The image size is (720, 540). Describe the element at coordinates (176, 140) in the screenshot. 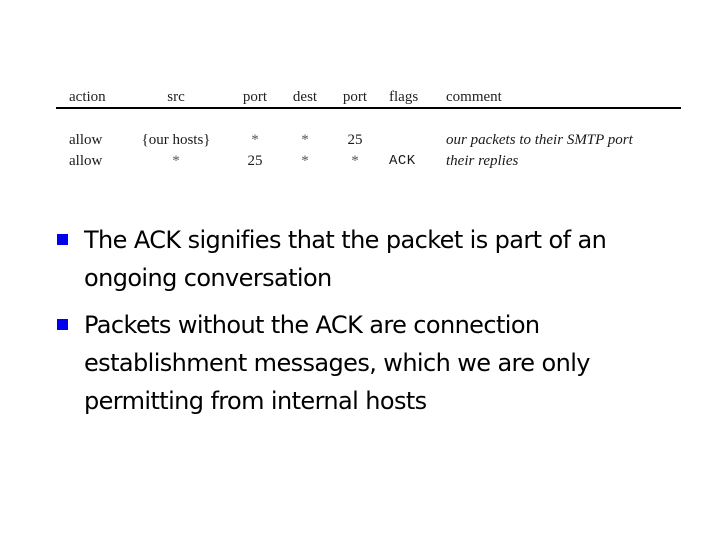

I see `row1-src: {our hosts}` at that location.